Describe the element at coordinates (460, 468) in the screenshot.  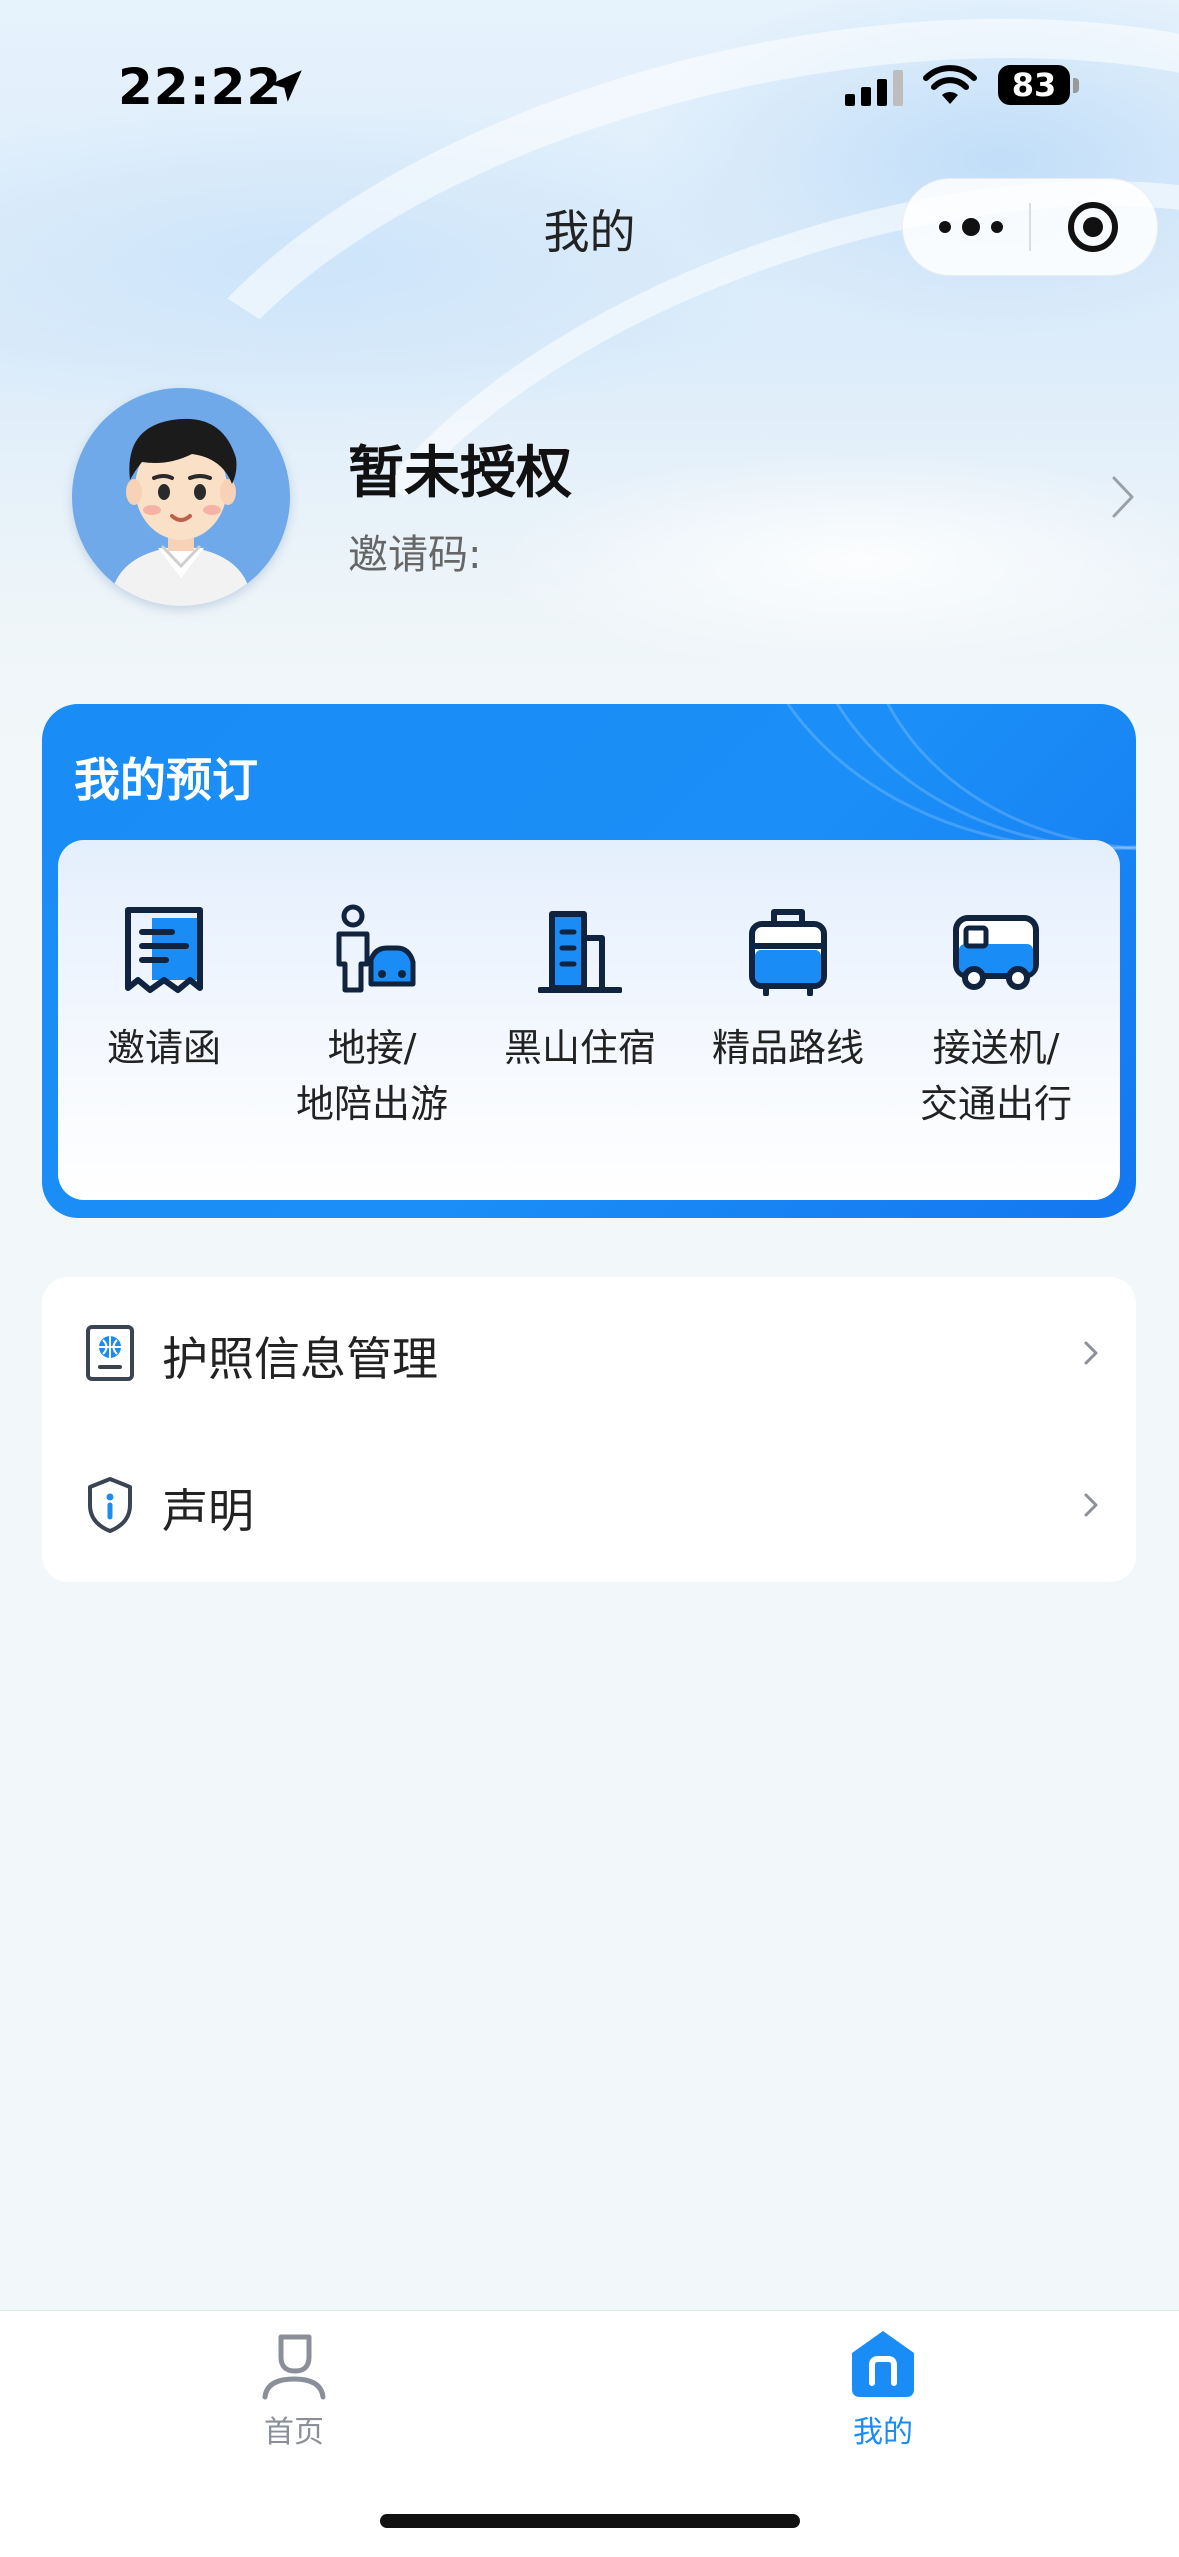
I see `profile-name: 暂未授权` at that location.